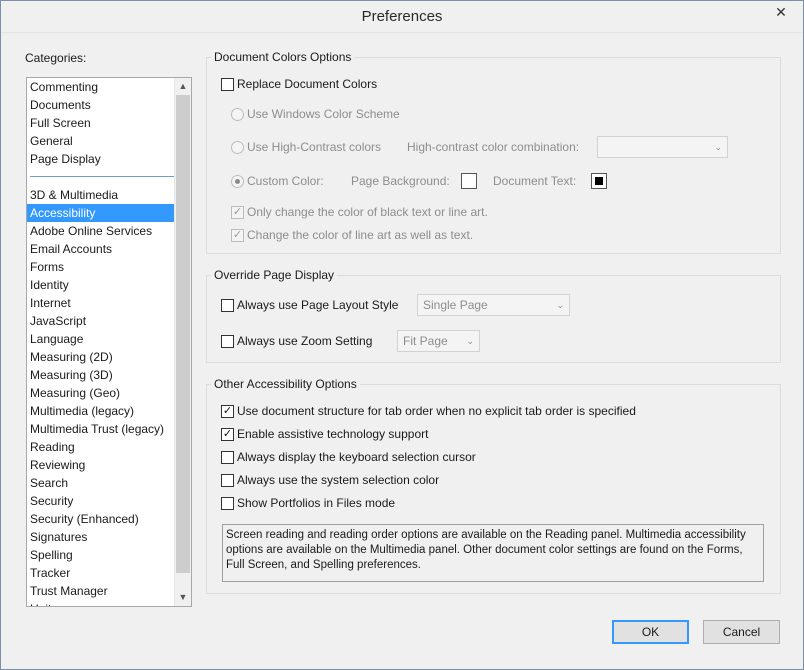  I want to click on scroll-down-icon: ▼, so click(183, 597).